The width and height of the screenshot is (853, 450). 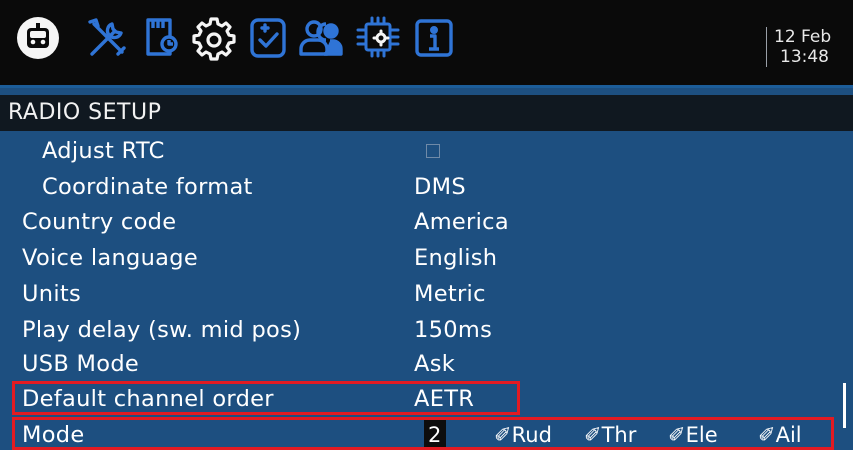 I want to click on setting-row-units: Units Metric, so click(x=422, y=294).